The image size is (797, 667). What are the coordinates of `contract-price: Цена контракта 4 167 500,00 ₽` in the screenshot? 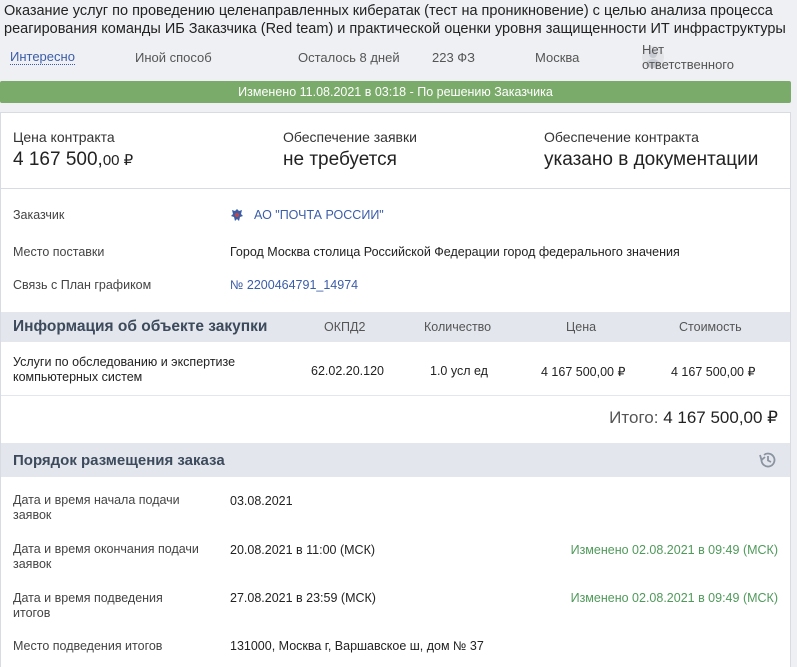 It's located at (73, 150).